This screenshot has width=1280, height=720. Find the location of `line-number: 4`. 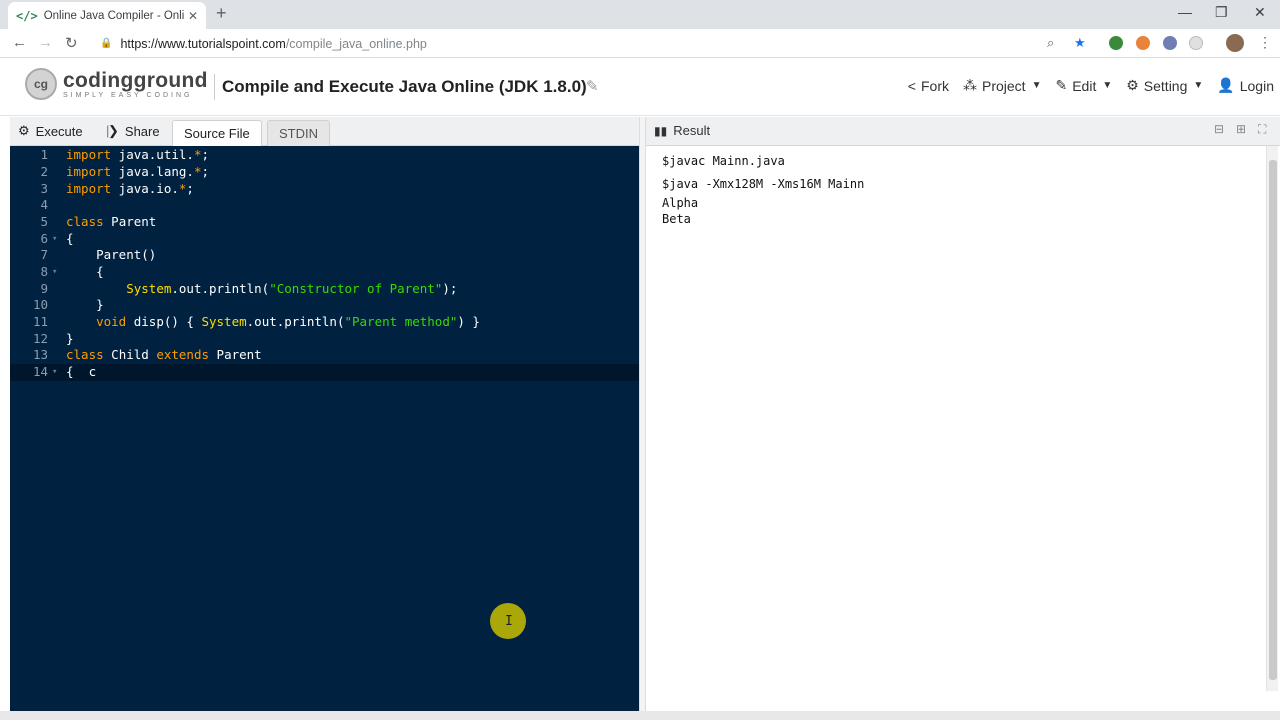

line-number: 4 is located at coordinates (44, 204).